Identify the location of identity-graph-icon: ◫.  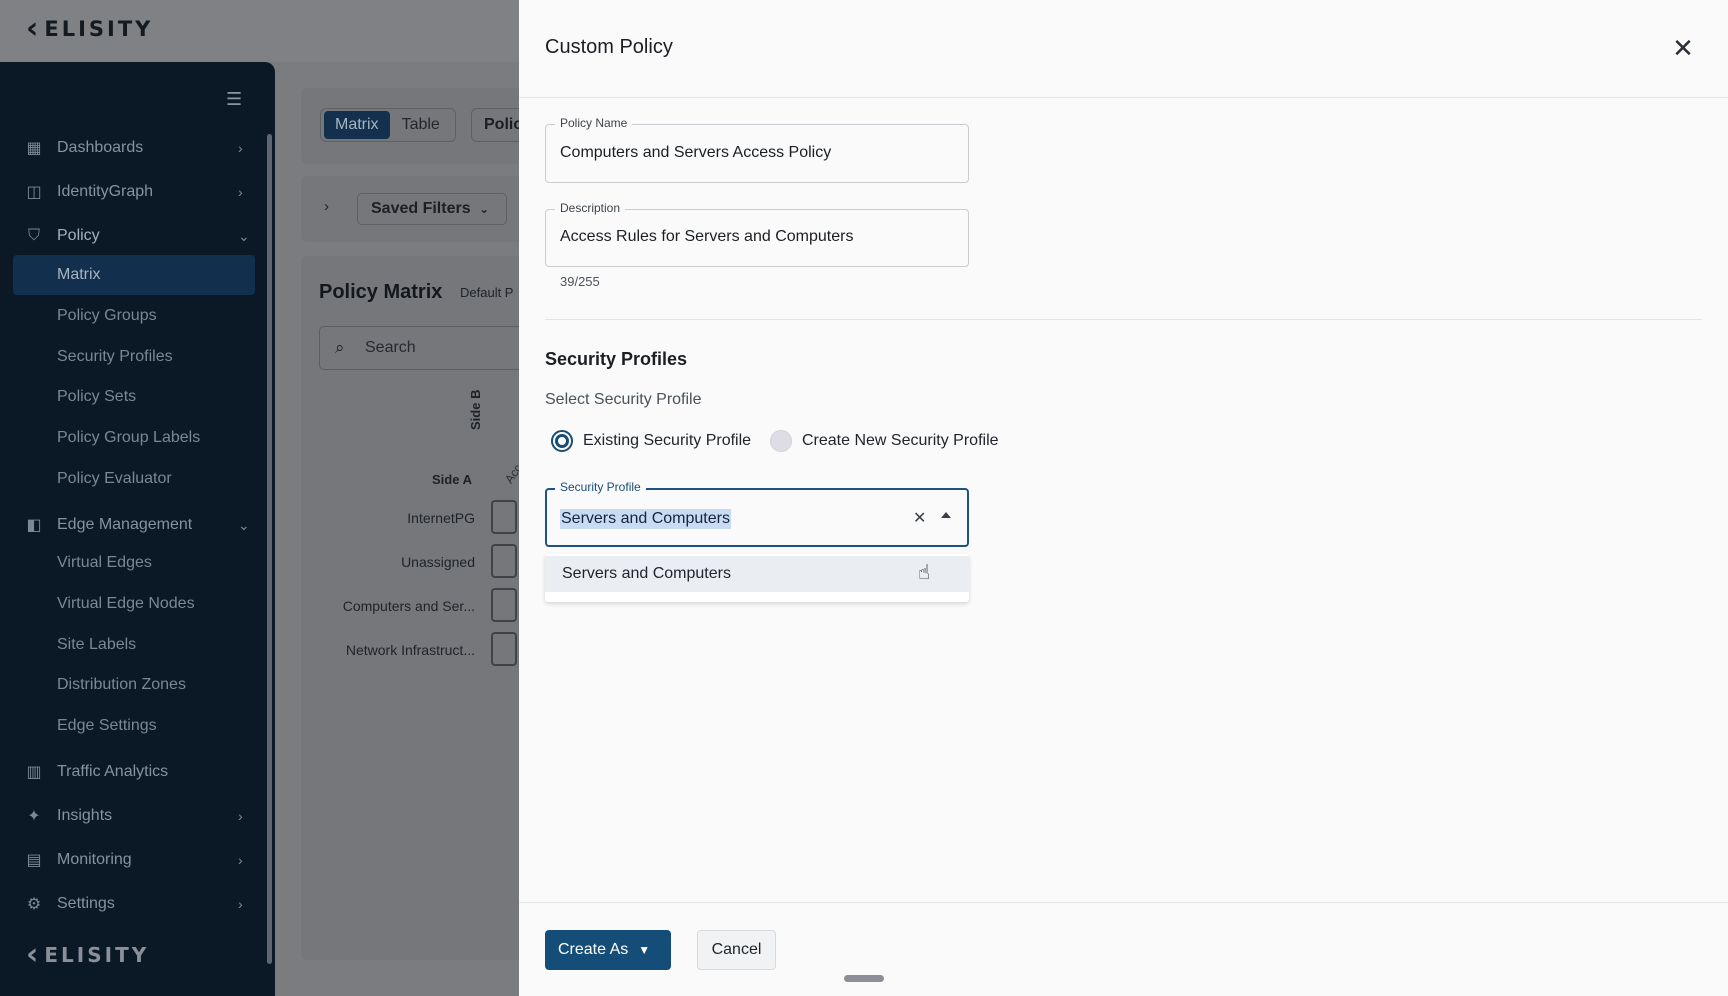
(34, 192).